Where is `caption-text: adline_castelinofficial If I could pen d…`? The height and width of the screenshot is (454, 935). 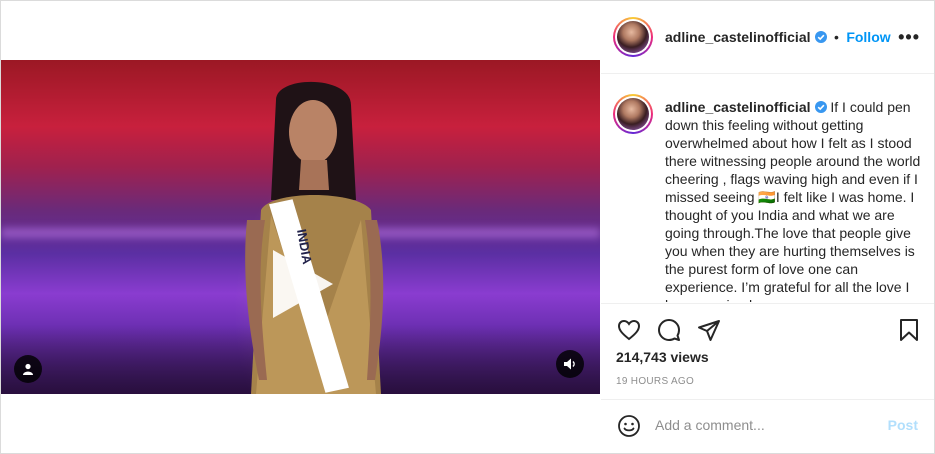 caption-text: adline_castelinofficial If I could pen d… is located at coordinates (796, 200).